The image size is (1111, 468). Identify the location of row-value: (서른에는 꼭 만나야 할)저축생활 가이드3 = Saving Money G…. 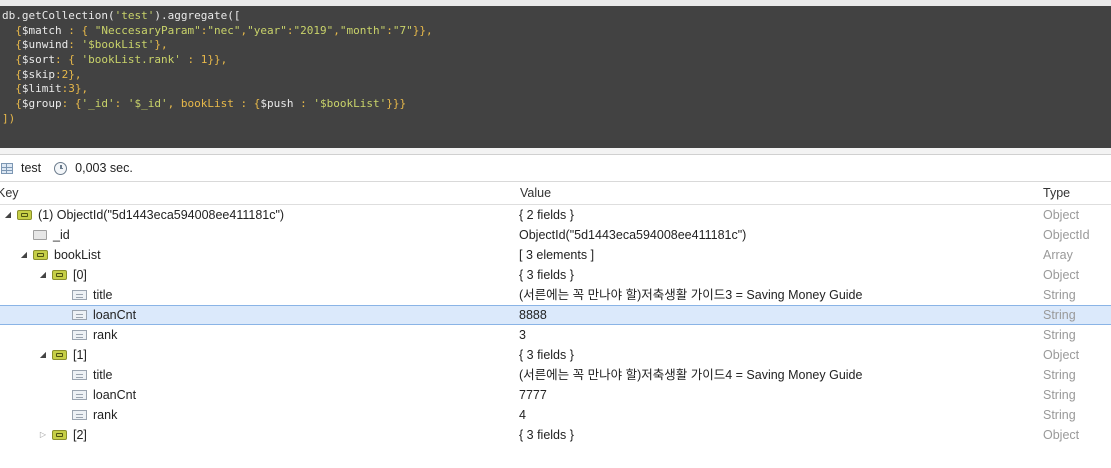
(691, 295).